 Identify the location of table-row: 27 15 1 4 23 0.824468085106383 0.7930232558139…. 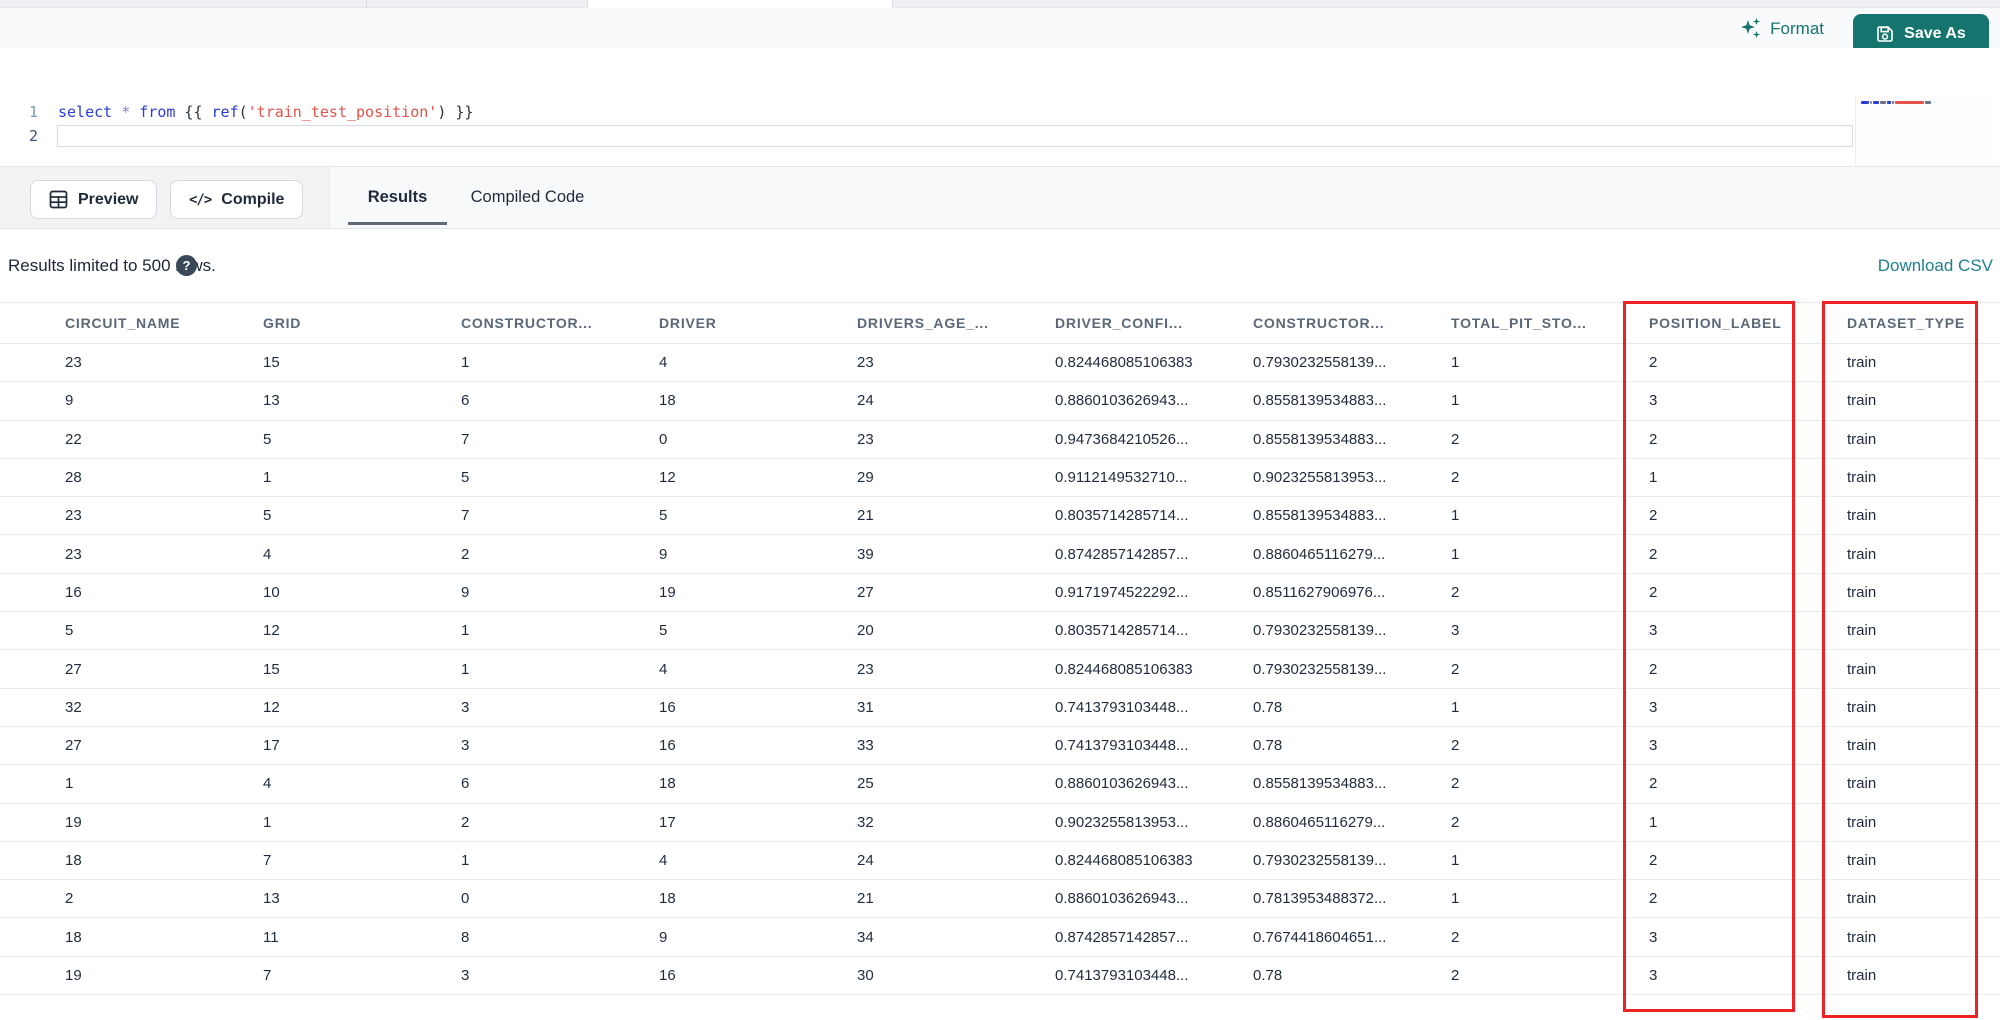
(1000, 669).